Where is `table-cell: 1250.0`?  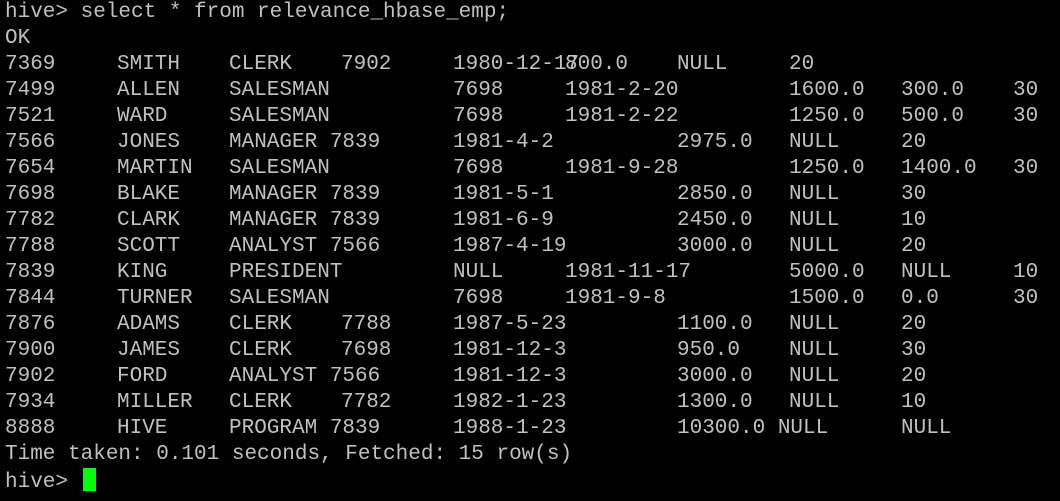
table-cell: 1250.0 is located at coordinates (827, 116).